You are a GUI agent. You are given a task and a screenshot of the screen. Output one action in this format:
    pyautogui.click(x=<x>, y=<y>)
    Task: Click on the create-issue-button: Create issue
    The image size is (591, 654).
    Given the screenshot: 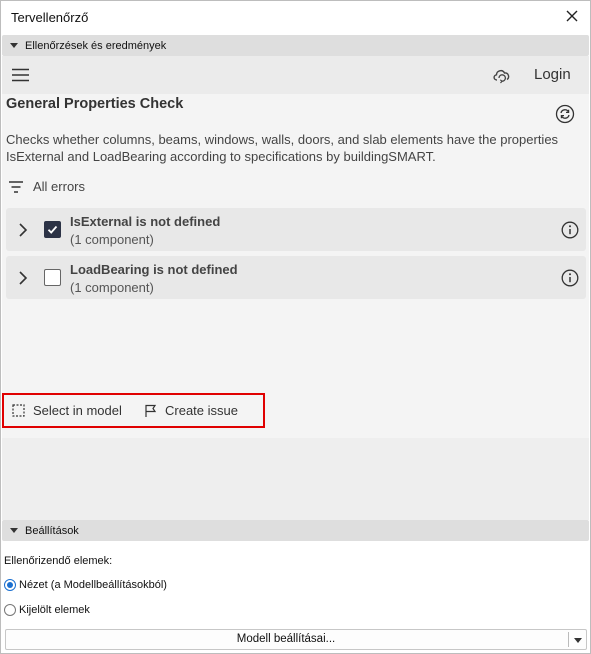 What is the action you would take?
    pyautogui.click(x=191, y=410)
    